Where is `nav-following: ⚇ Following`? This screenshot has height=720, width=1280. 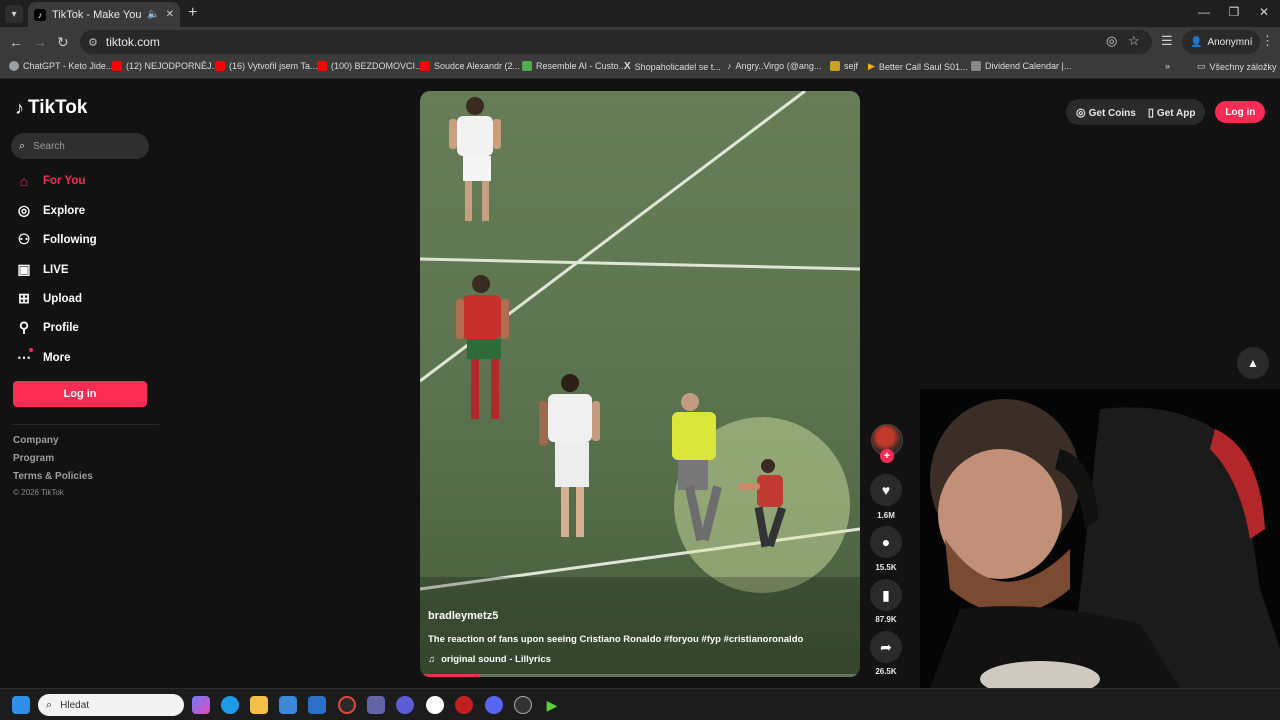
nav-following: ⚇ Following is located at coordinates (56, 239).